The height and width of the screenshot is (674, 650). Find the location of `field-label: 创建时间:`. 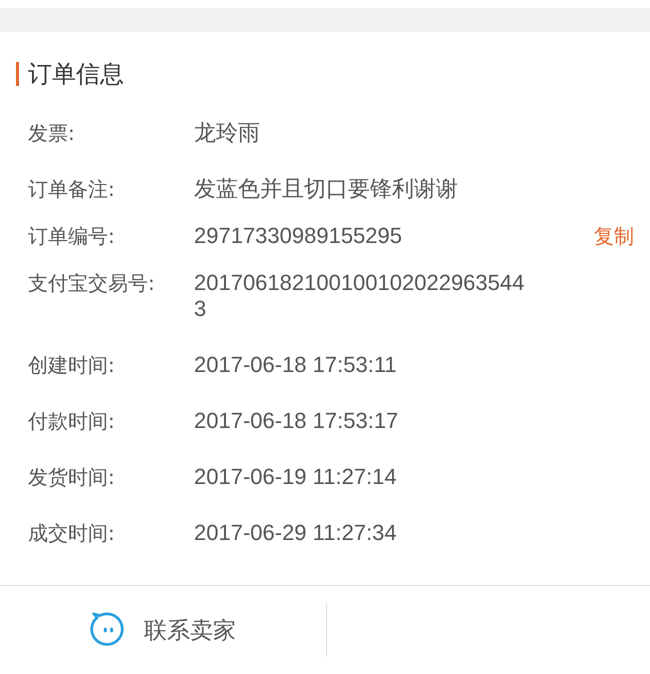

field-label: 创建时间: is located at coordinates (72, 365).